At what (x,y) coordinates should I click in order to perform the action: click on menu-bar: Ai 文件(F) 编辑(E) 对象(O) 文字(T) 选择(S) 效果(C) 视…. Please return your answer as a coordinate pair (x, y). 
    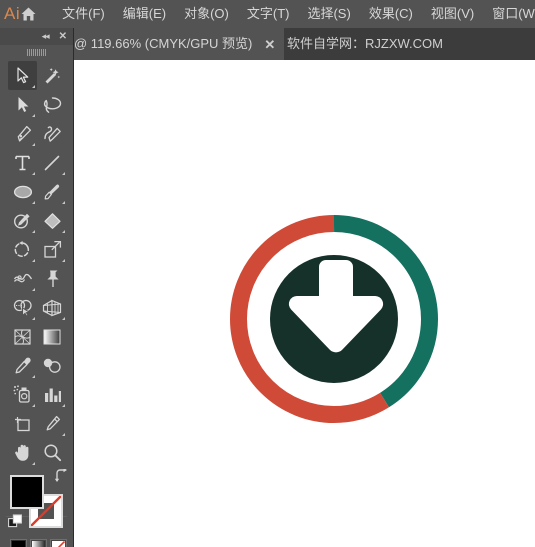
    Looking at the image, I should click on (267, 14).